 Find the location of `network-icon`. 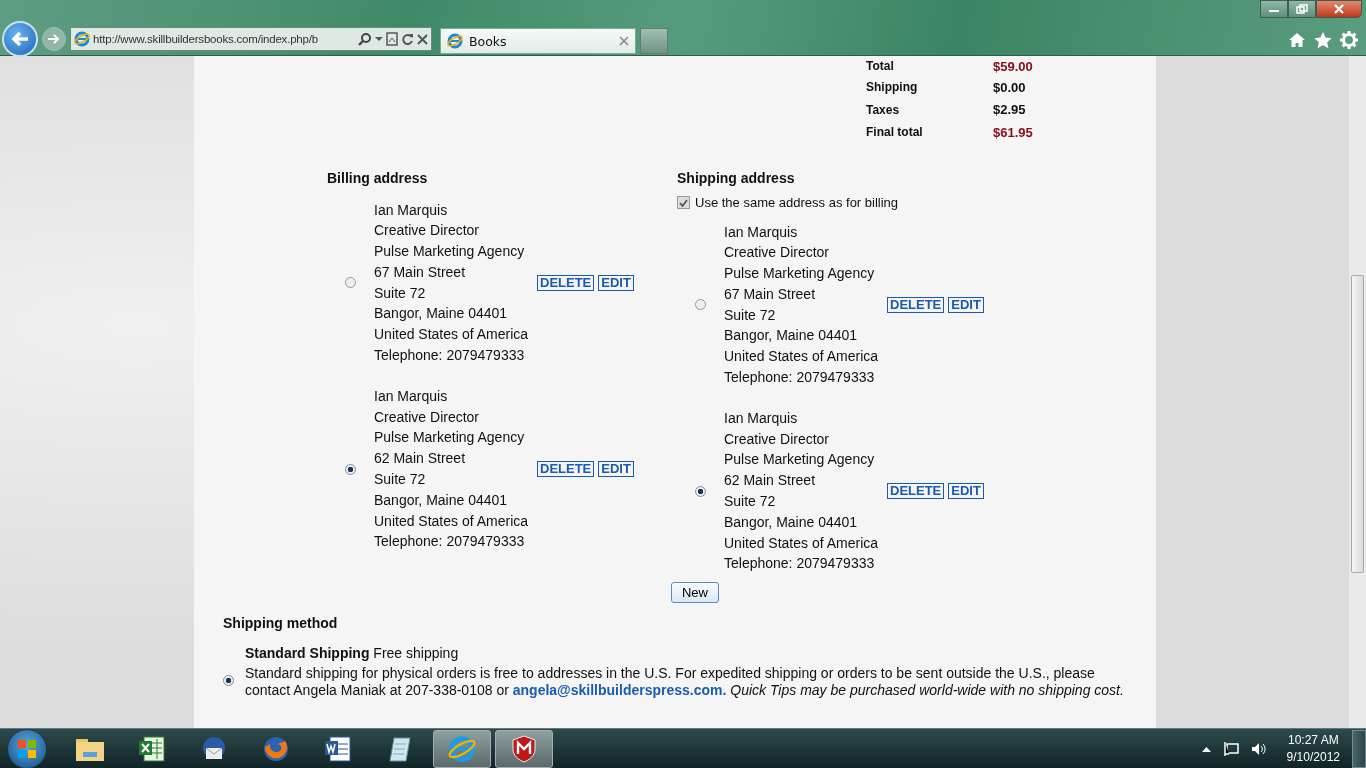

network-icon is located at coordinates (1230, 748).